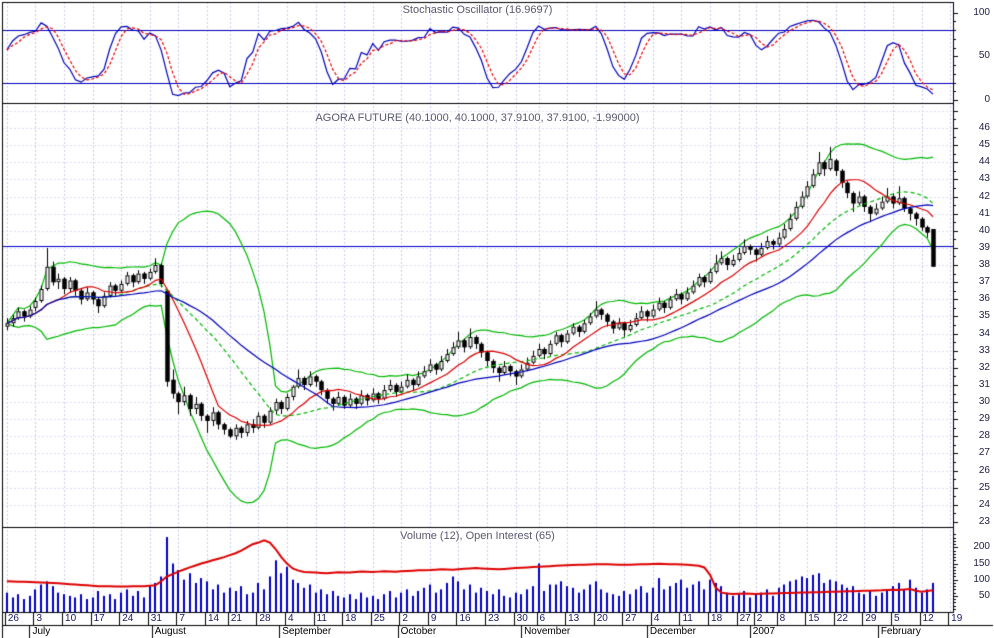  What do you see at coordinates (764, 631) in the screenshot?
I see `month-label: 2007` at bounding box center [764, 631].